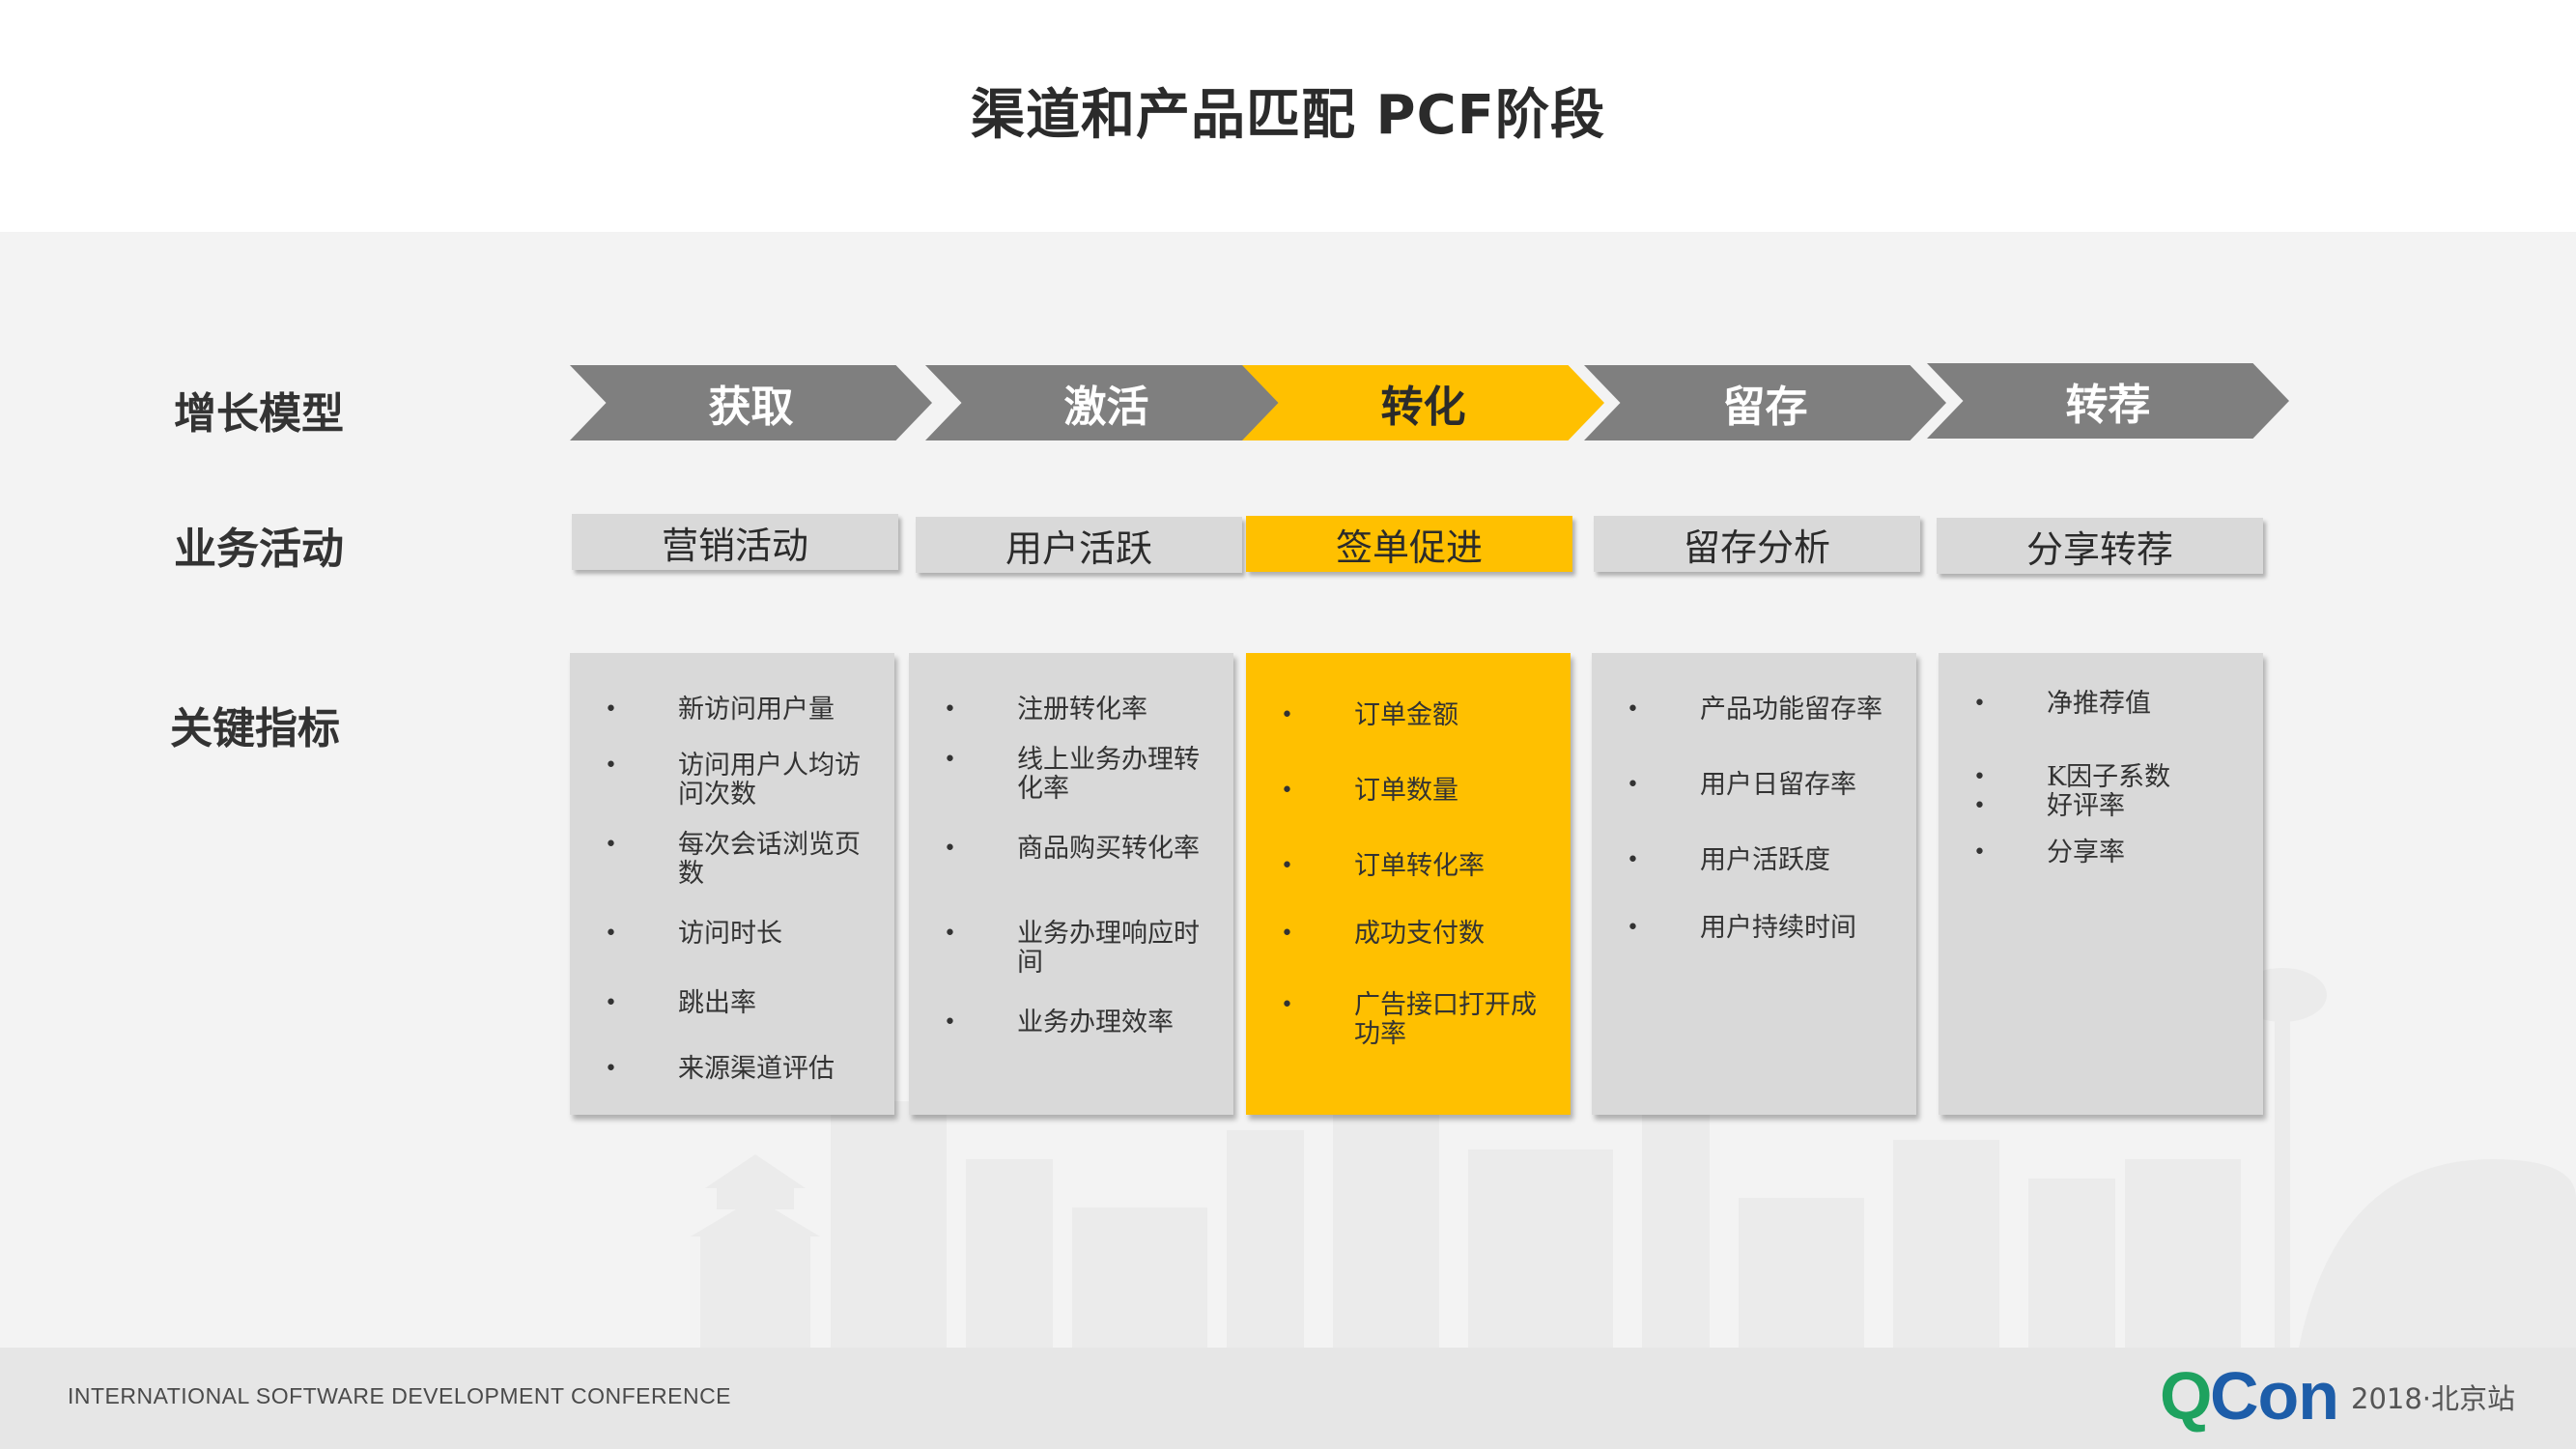 The height and width of the screenshot is (1449, 2576). What do you see at coordinates (2108, 405) in the screenshot?
I see `stage-label: 转荐` at bounding box center [2108, 405].